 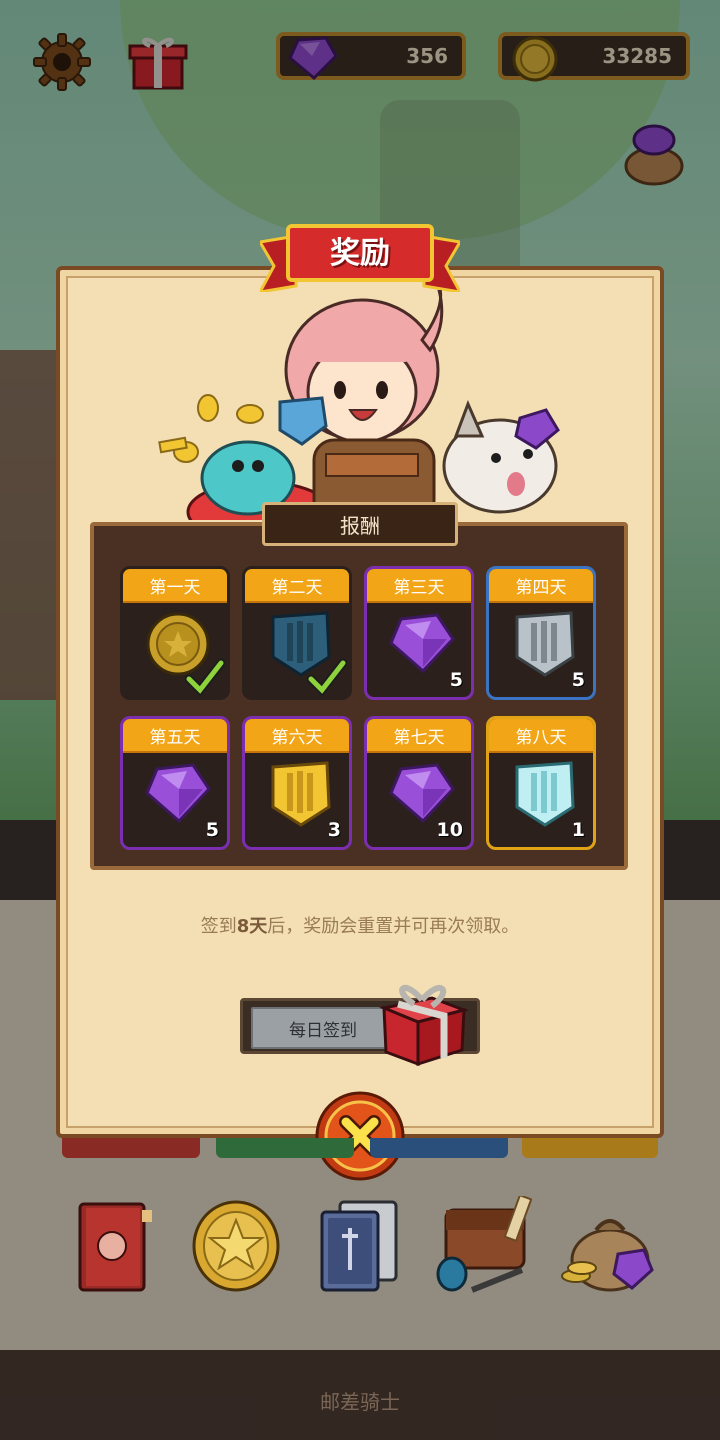 I want to click on day-label: 第一天, so click(x=175, y=586).